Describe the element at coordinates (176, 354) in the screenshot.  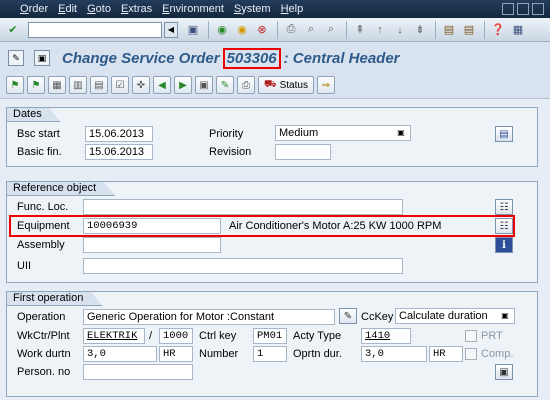
I see `work-unit-field: HR` at that location.